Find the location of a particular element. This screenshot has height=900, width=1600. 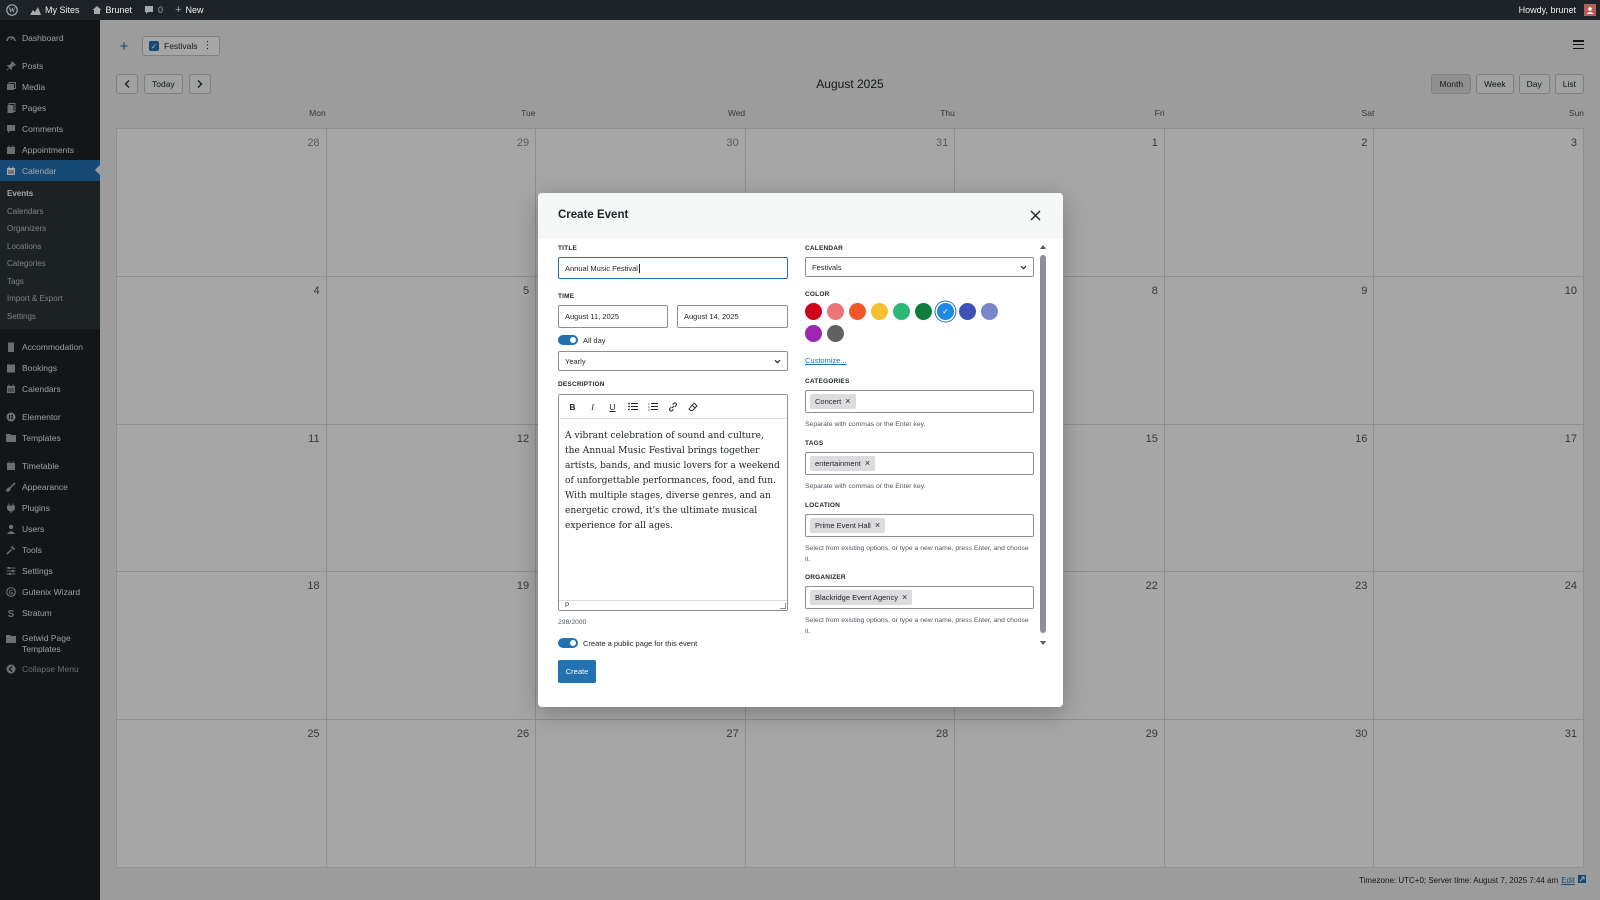

modal-scrollbar is located at coordinates (1043, 445).